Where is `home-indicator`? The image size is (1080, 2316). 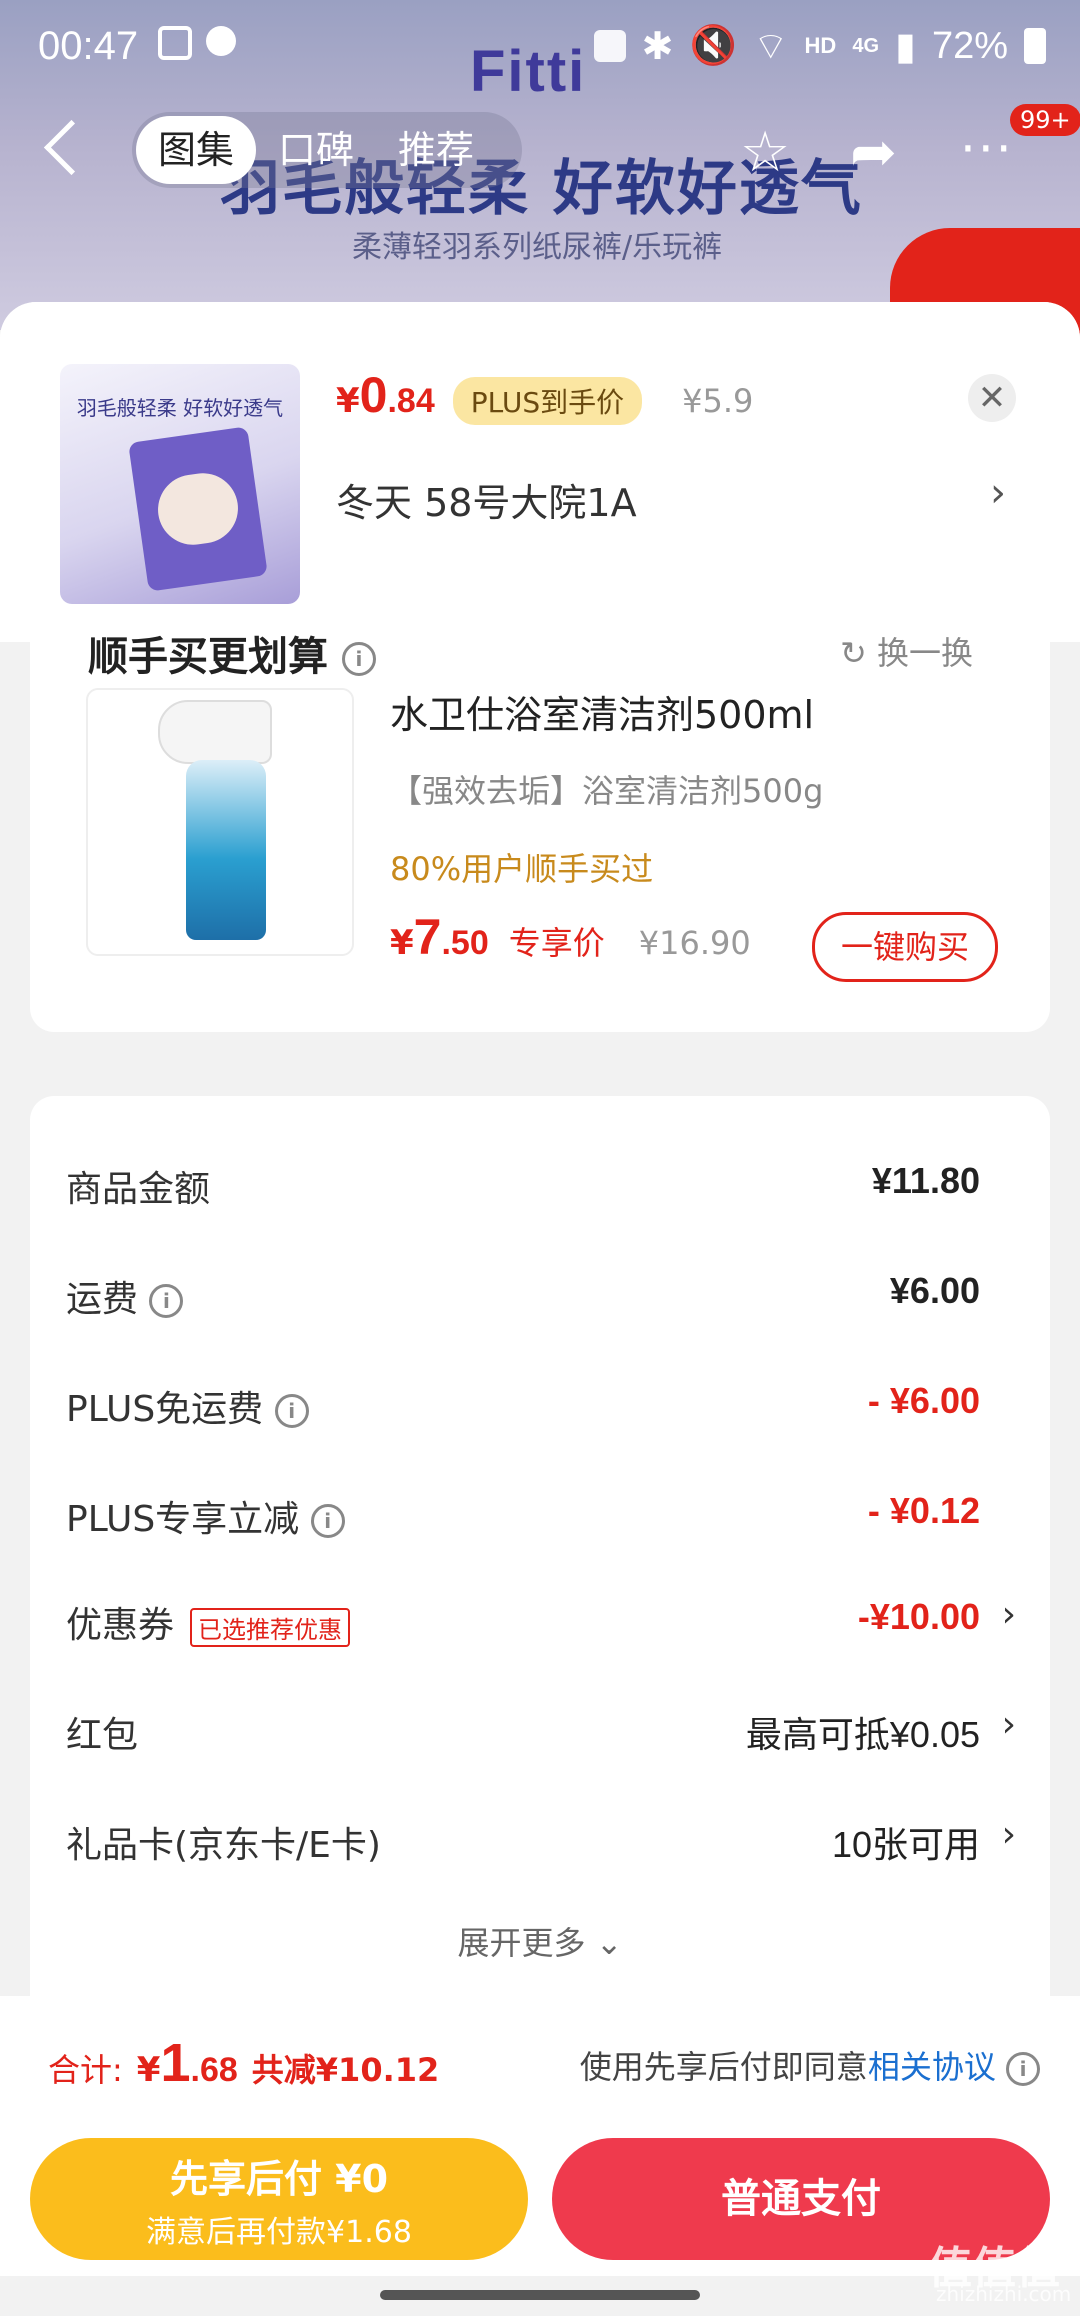 home-indicator is located at coordinates (540, 2295).